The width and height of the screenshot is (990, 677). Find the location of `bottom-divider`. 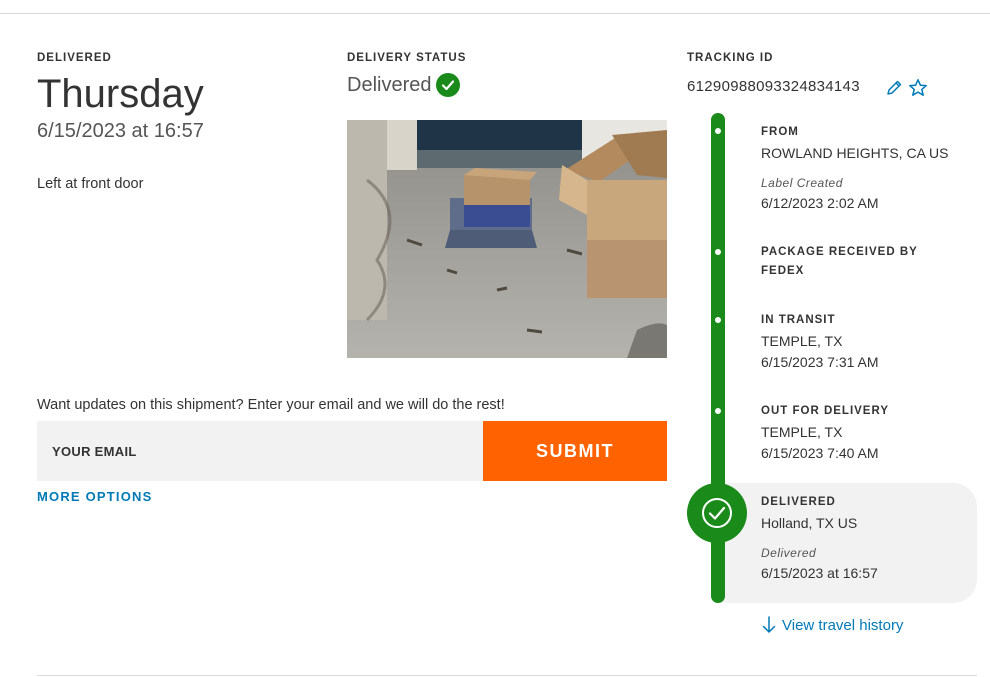

bottom-divider is located at coordinates (507, 675).